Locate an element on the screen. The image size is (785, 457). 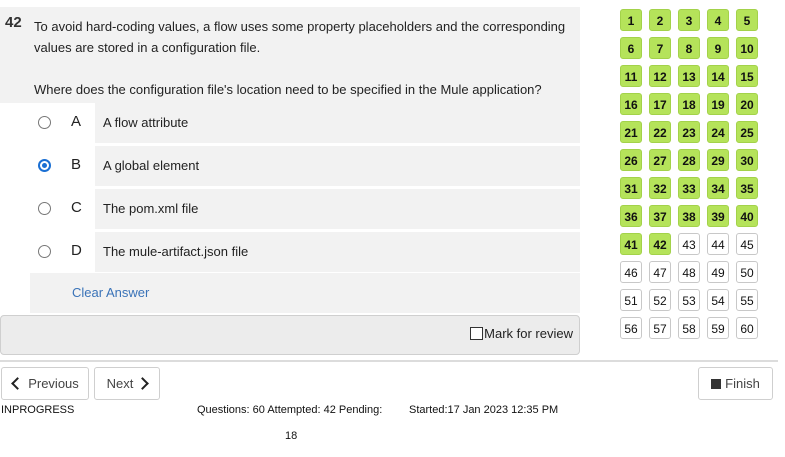
question-nav-17: 17 is located at coordinates (660, 104).